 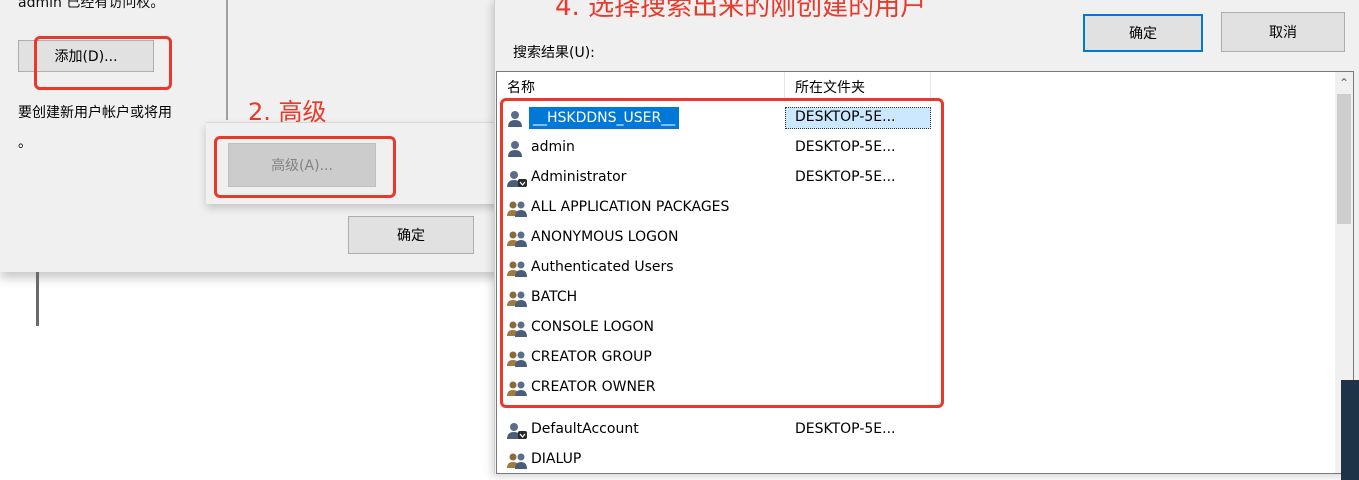 What do you see at coordinates (605, 237) in the screenshot?
I see `item-name: ANONYMOUS LOGON` at bounding box center [605, 237].